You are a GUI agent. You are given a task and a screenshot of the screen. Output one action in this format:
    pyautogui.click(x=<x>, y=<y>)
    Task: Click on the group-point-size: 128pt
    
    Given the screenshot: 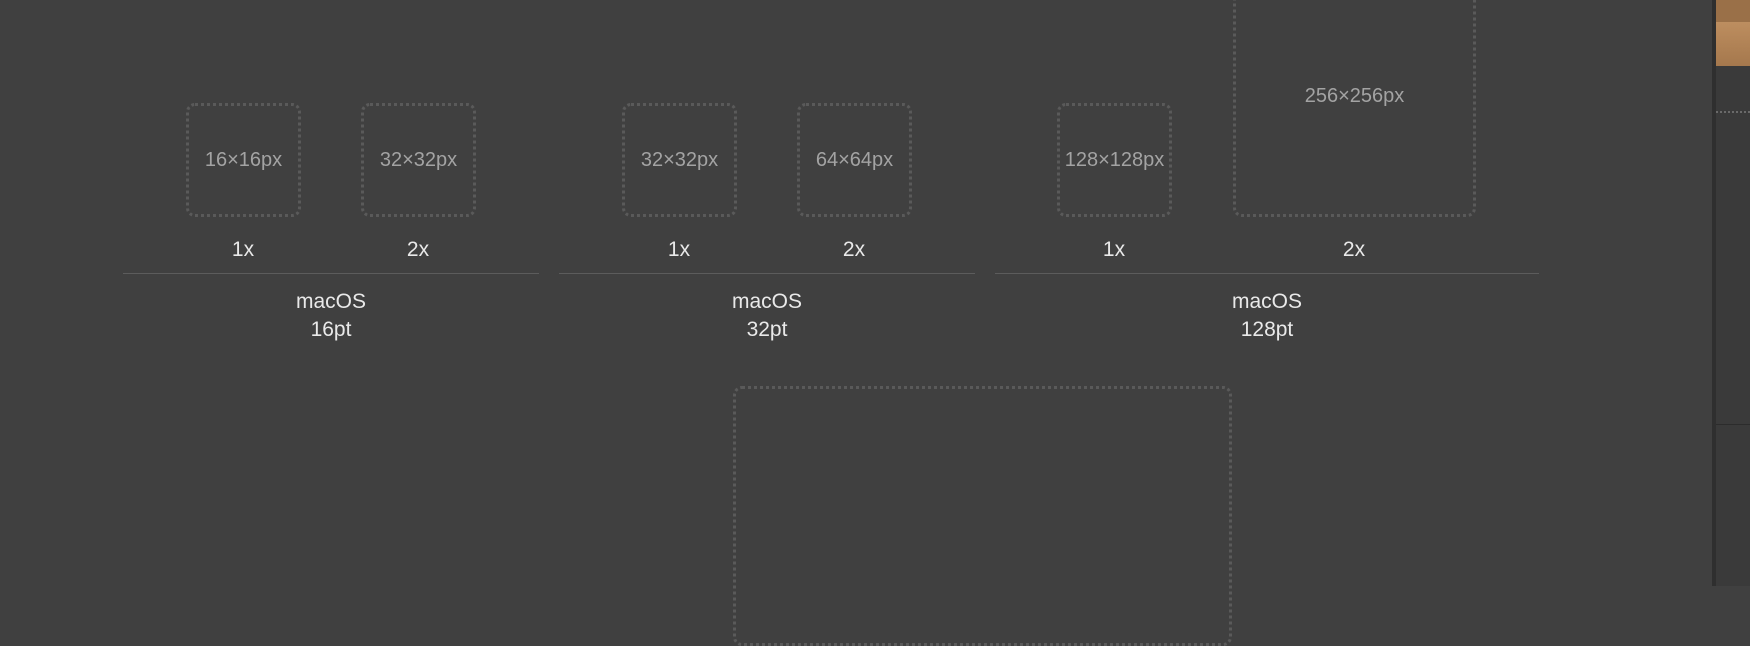 What is the action you would take?
    pyautogui.click(x=1267, y=329)
    